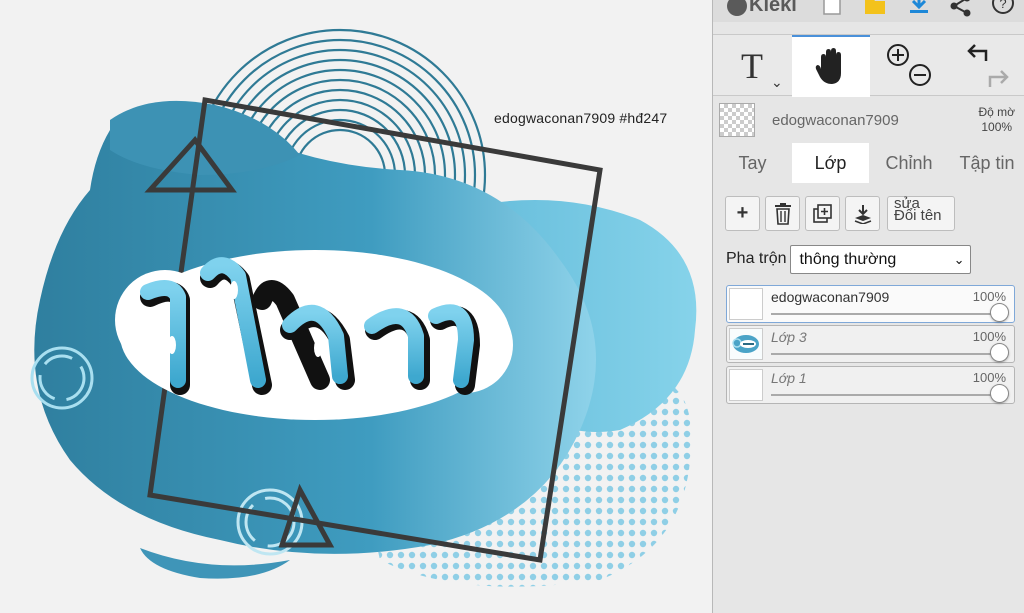 Image resolution: width=1024 pixels, height=613 pixels. Describe the element at coordinates (898, 55) in the screenshot. I see `zoom-in-icon` at that location.